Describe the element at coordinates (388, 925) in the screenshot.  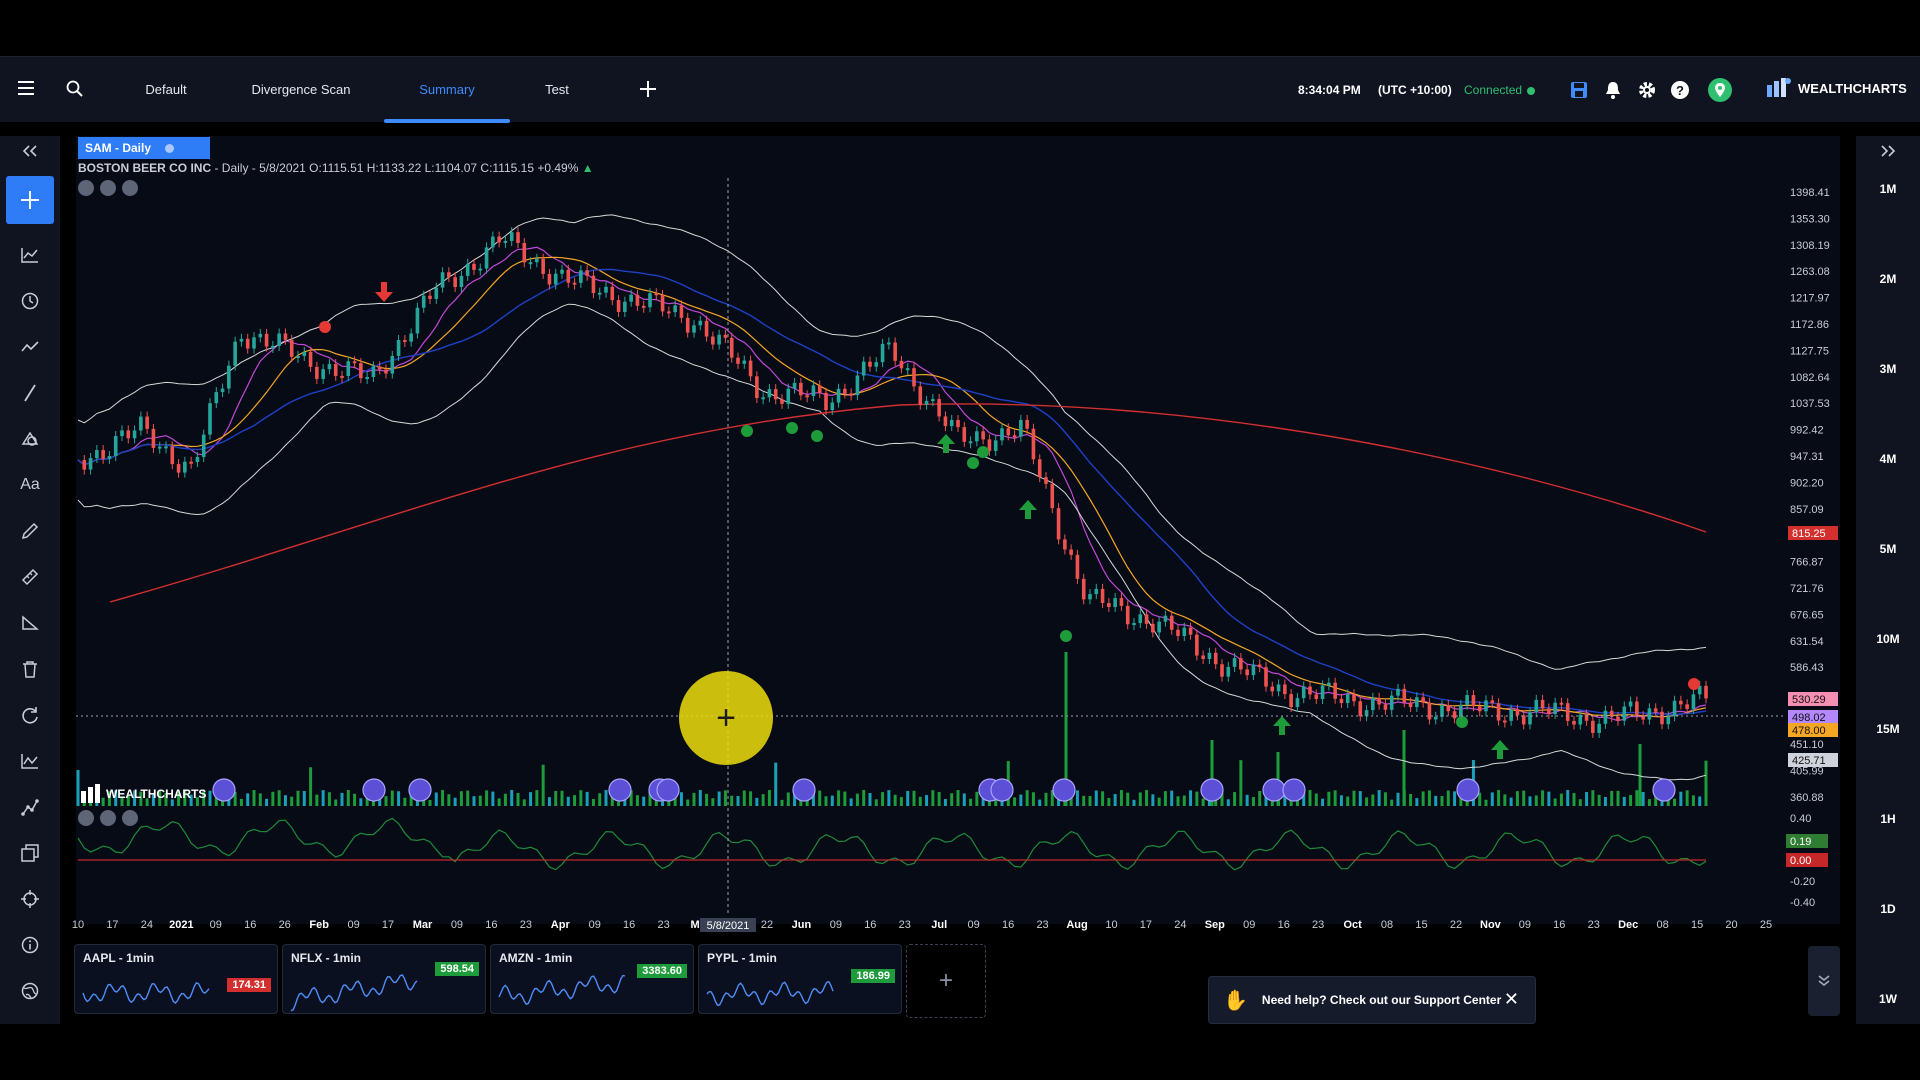
I see `date-axis-tick: 17` at that location.